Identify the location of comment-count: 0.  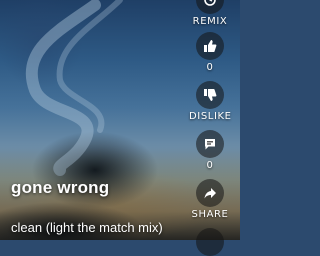
(210, 165).